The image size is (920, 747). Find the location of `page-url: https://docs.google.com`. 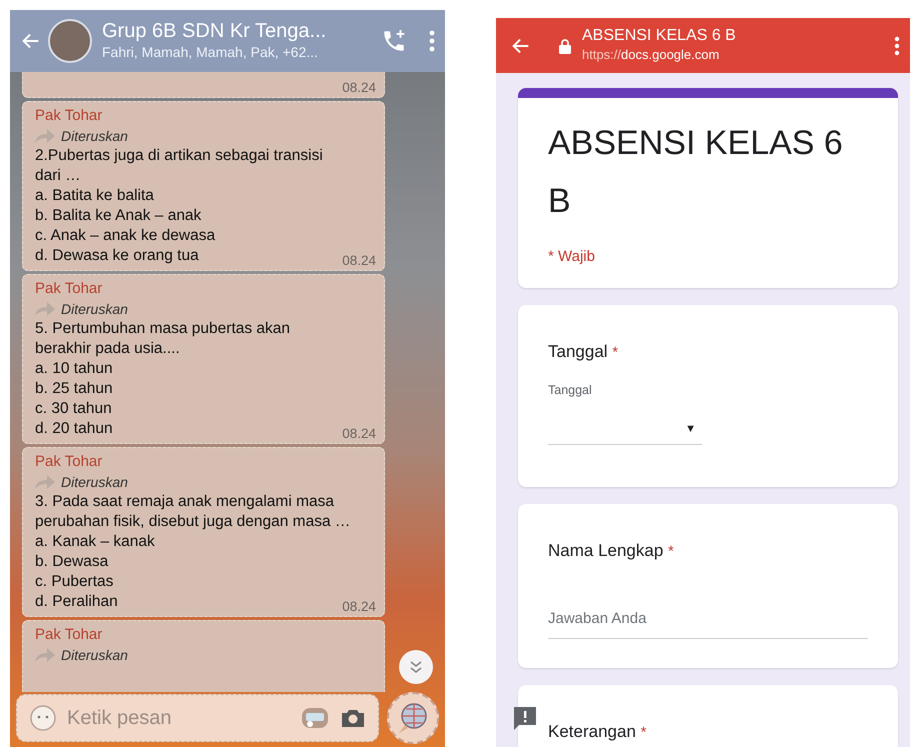

page-url: https://docs.google.com is located at coordinates (651, 55).